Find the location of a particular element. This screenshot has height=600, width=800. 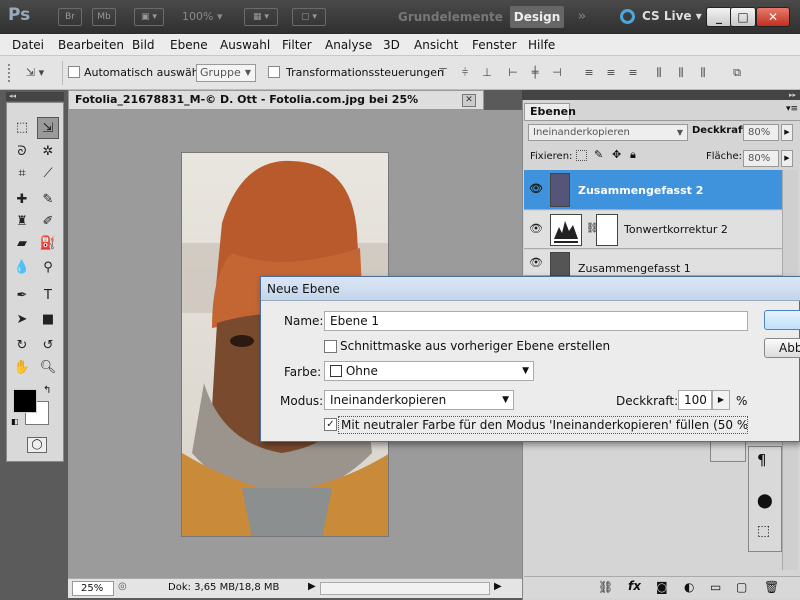

brush-tool-icon: ✎ is located at coordinates (48, 200).